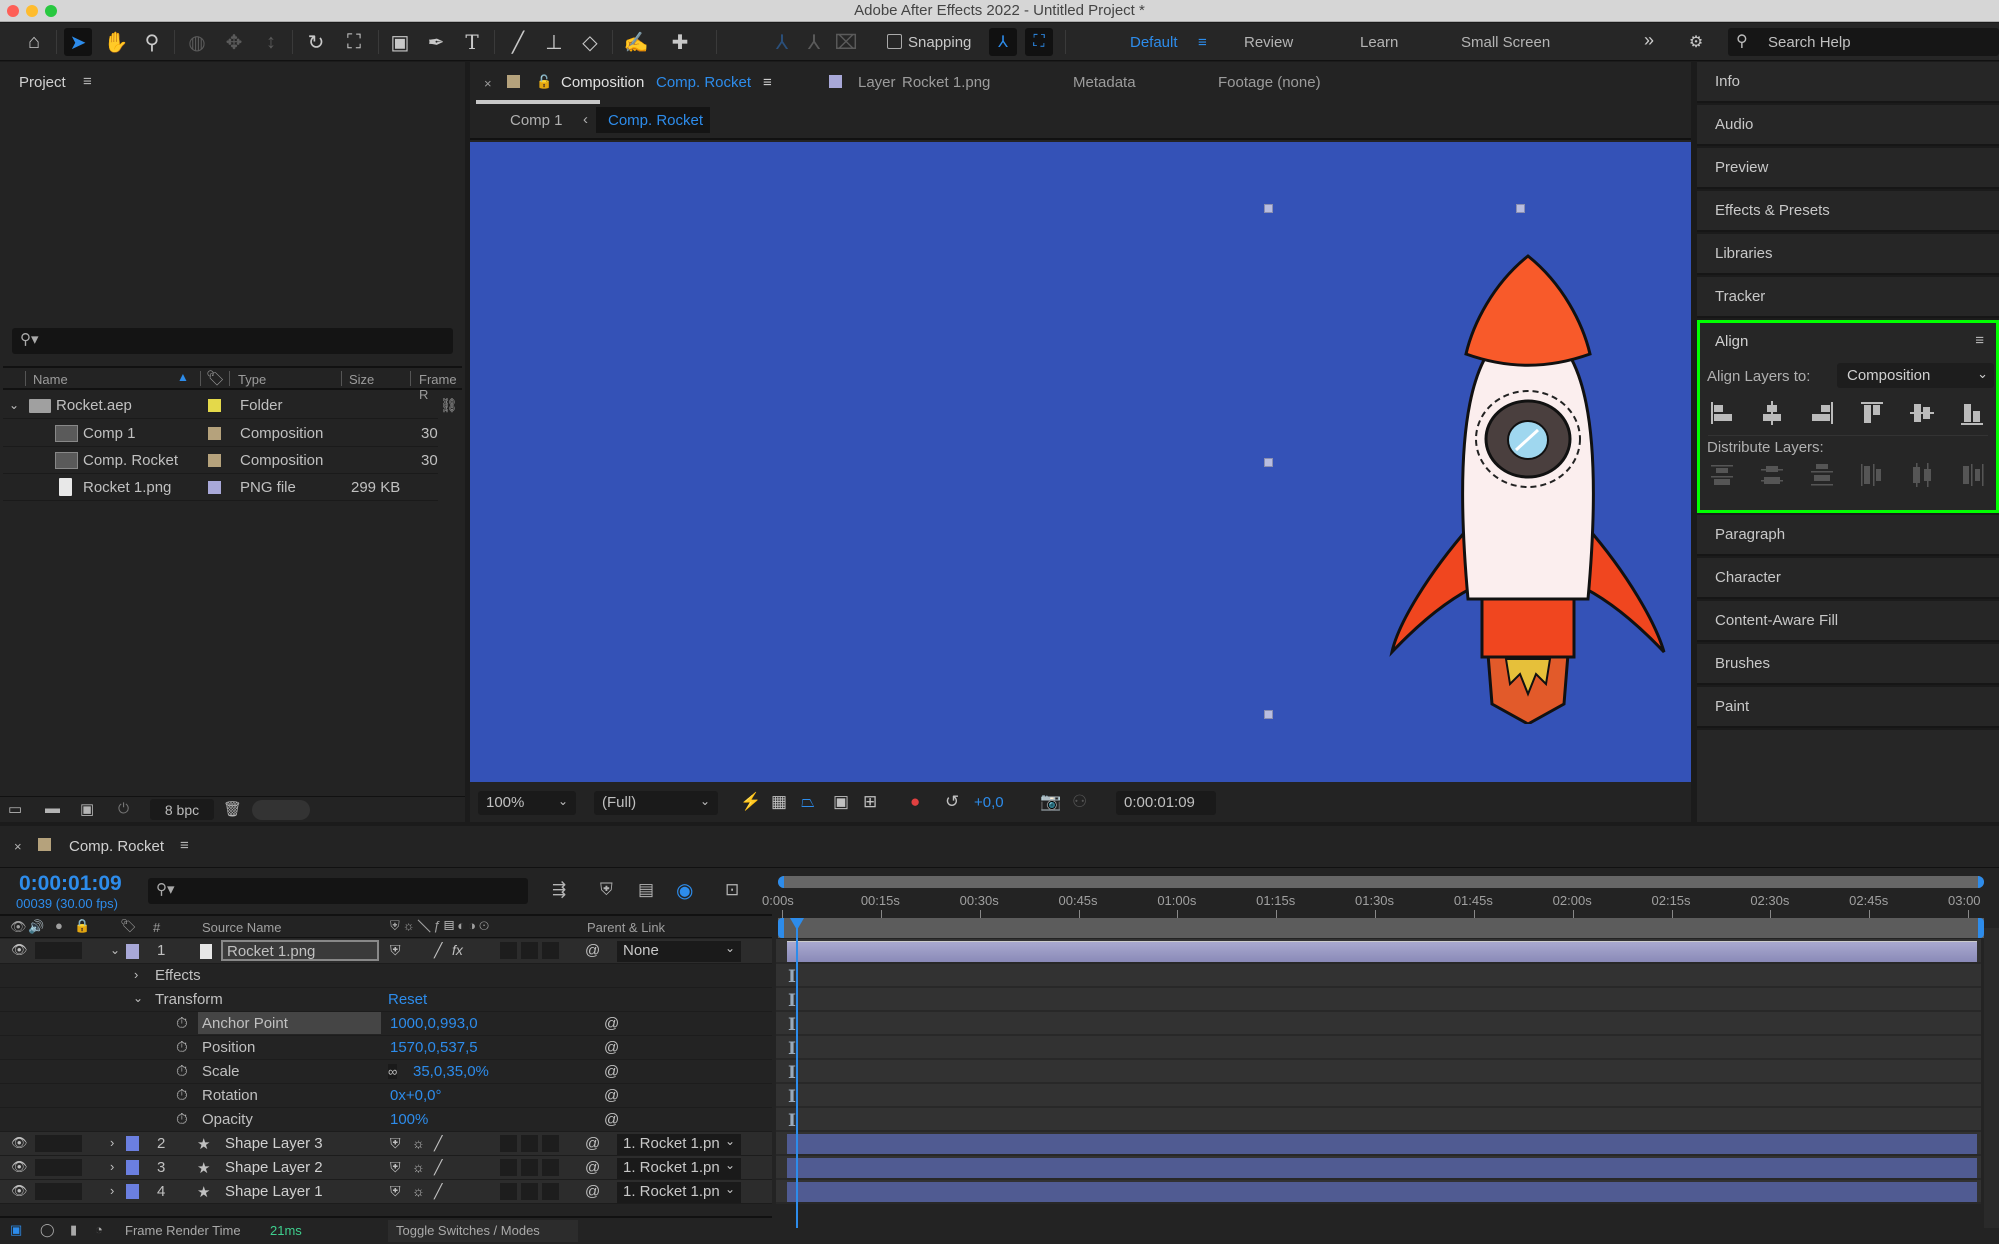  What do you see at coordinates (1268, 42) in the screenshot?
I see `workspace-review: Review` at bounding box center [1268, 42].